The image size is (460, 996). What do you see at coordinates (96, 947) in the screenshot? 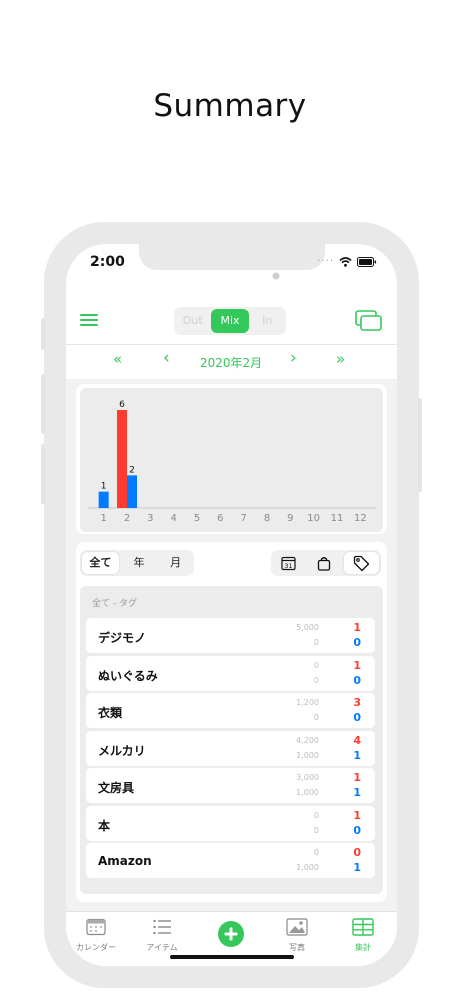
I see `tab-calendar-label: カレンダー` at bounding box center [96, 947].